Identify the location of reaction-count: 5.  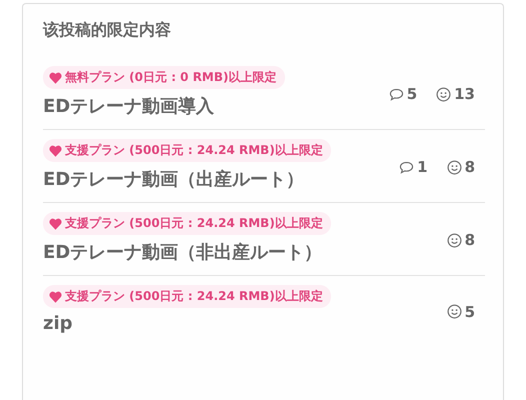
(469, 311).